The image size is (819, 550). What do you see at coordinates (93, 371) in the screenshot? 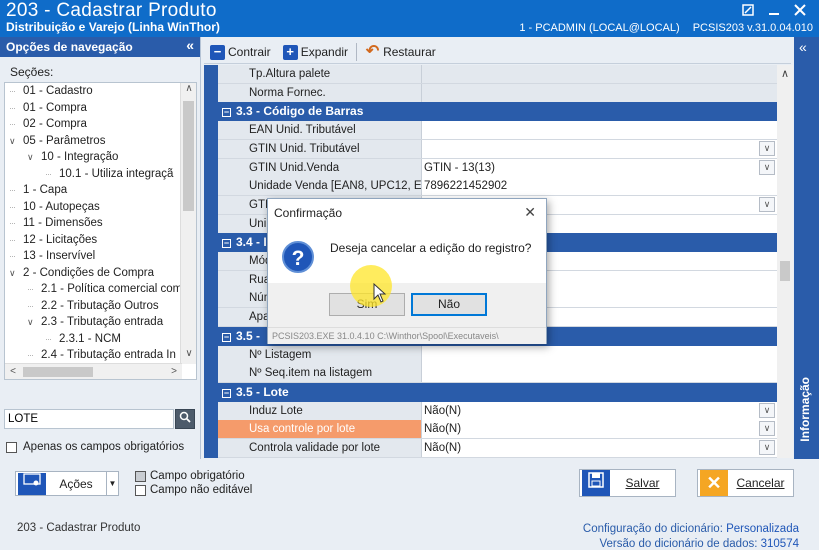
I see `tree-horizontal-scrollbar: < >` at bounding box center [93, 371].